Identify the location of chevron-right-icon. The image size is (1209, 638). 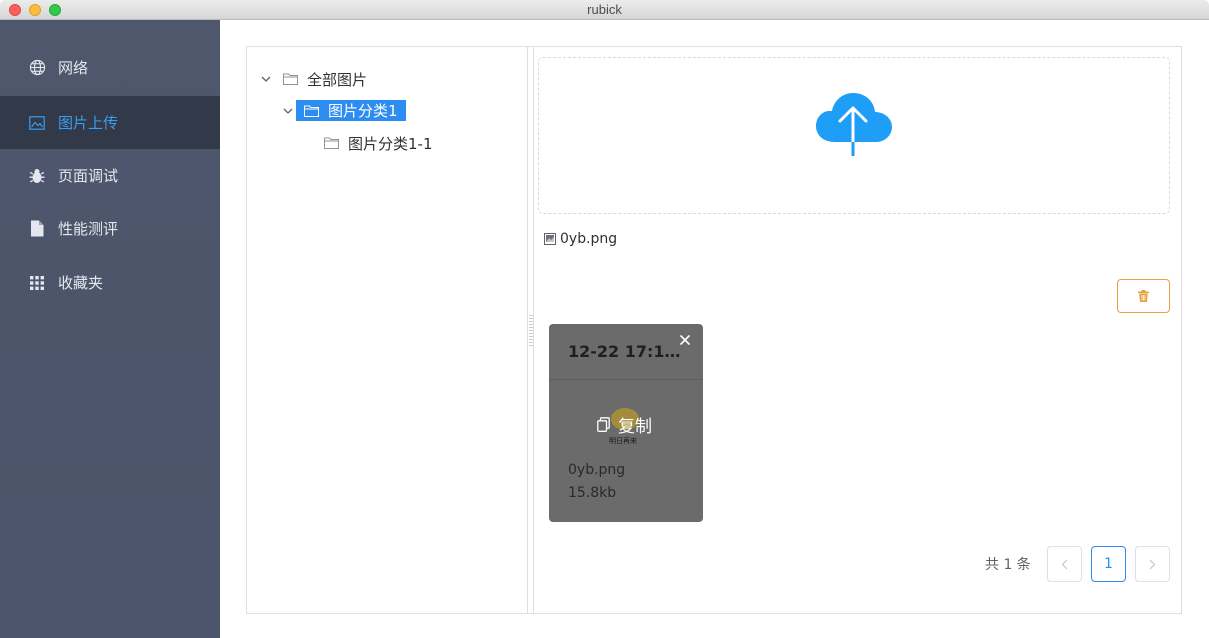
(1152, 564).